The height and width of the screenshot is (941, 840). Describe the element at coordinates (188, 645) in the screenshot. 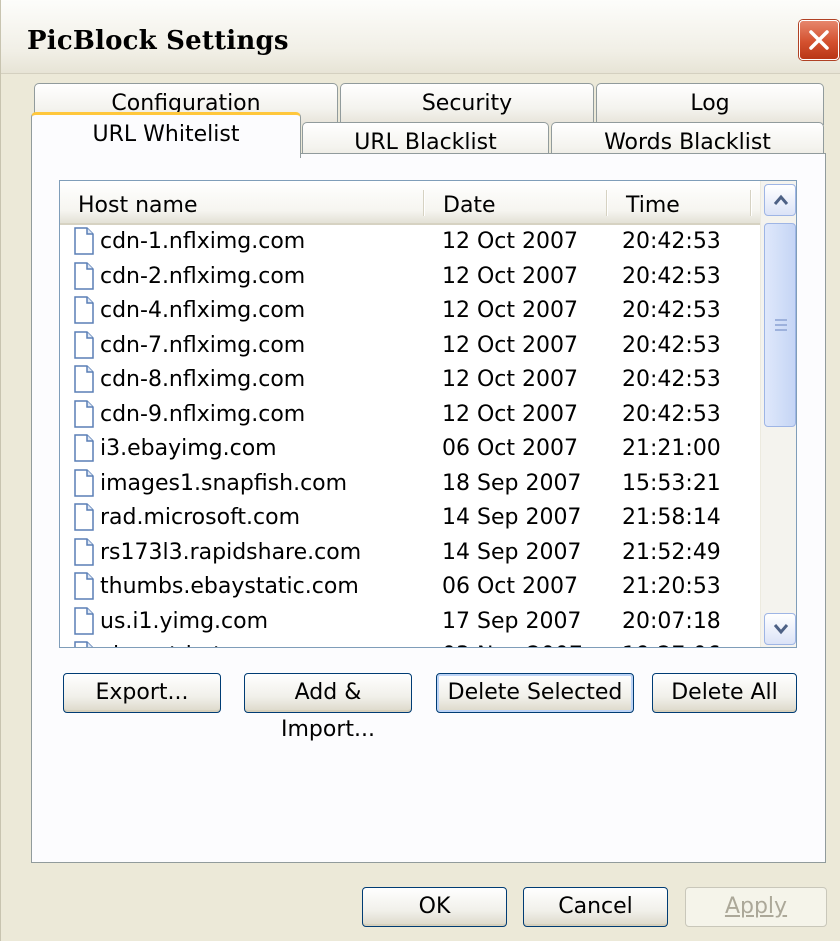

I see `host-name: view.atdmt.com` at that location.